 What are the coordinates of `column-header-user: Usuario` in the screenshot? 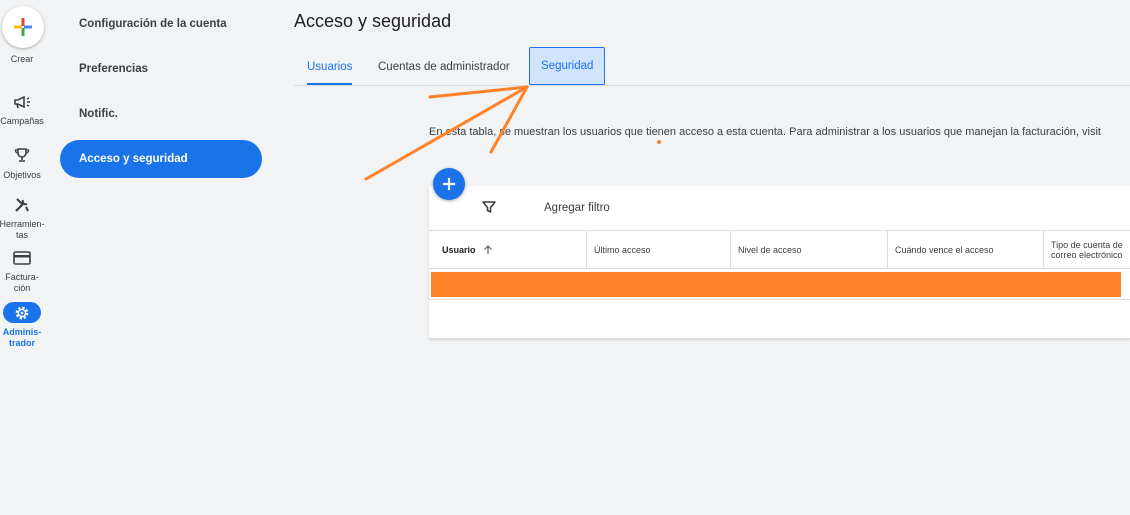 It's located at (507, 250).